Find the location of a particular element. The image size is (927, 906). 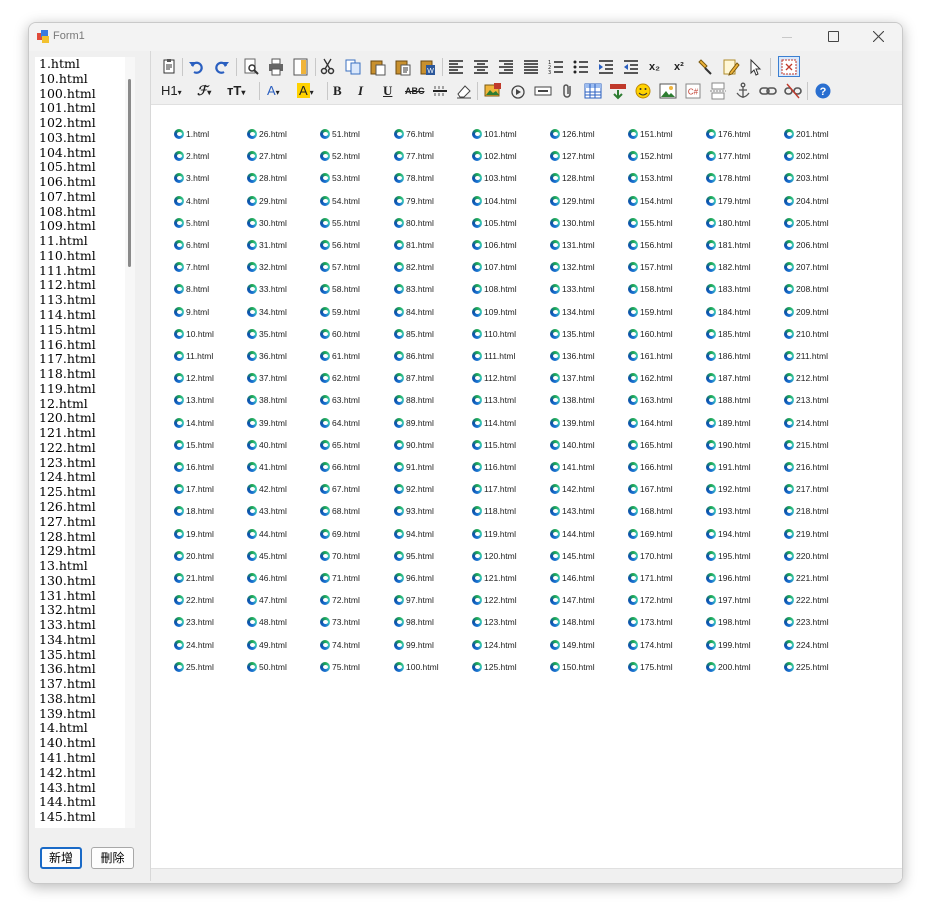

file-link: 103.html is located at coordinates (494, 178).